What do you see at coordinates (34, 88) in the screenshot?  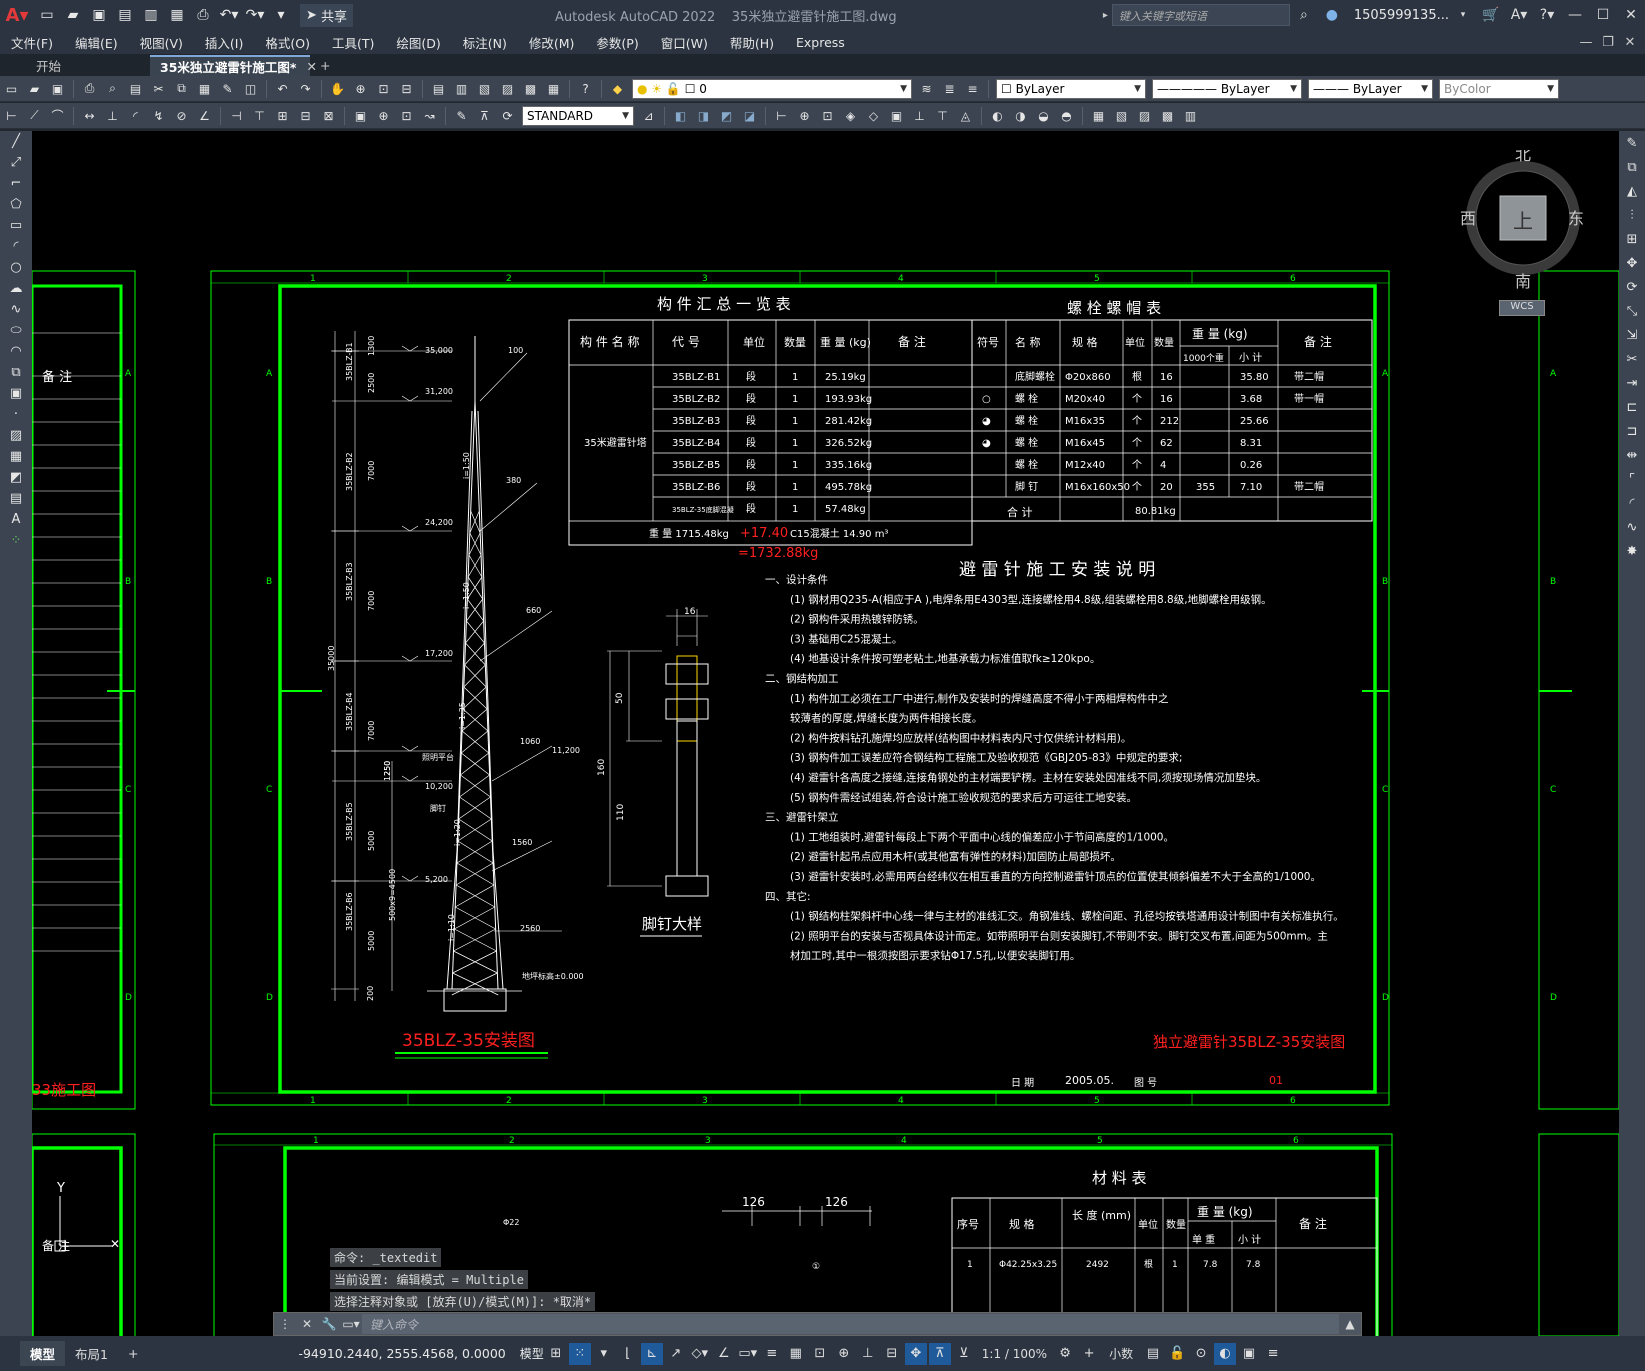 I see `open-icon: ▰` at bounding box center [34, 88].